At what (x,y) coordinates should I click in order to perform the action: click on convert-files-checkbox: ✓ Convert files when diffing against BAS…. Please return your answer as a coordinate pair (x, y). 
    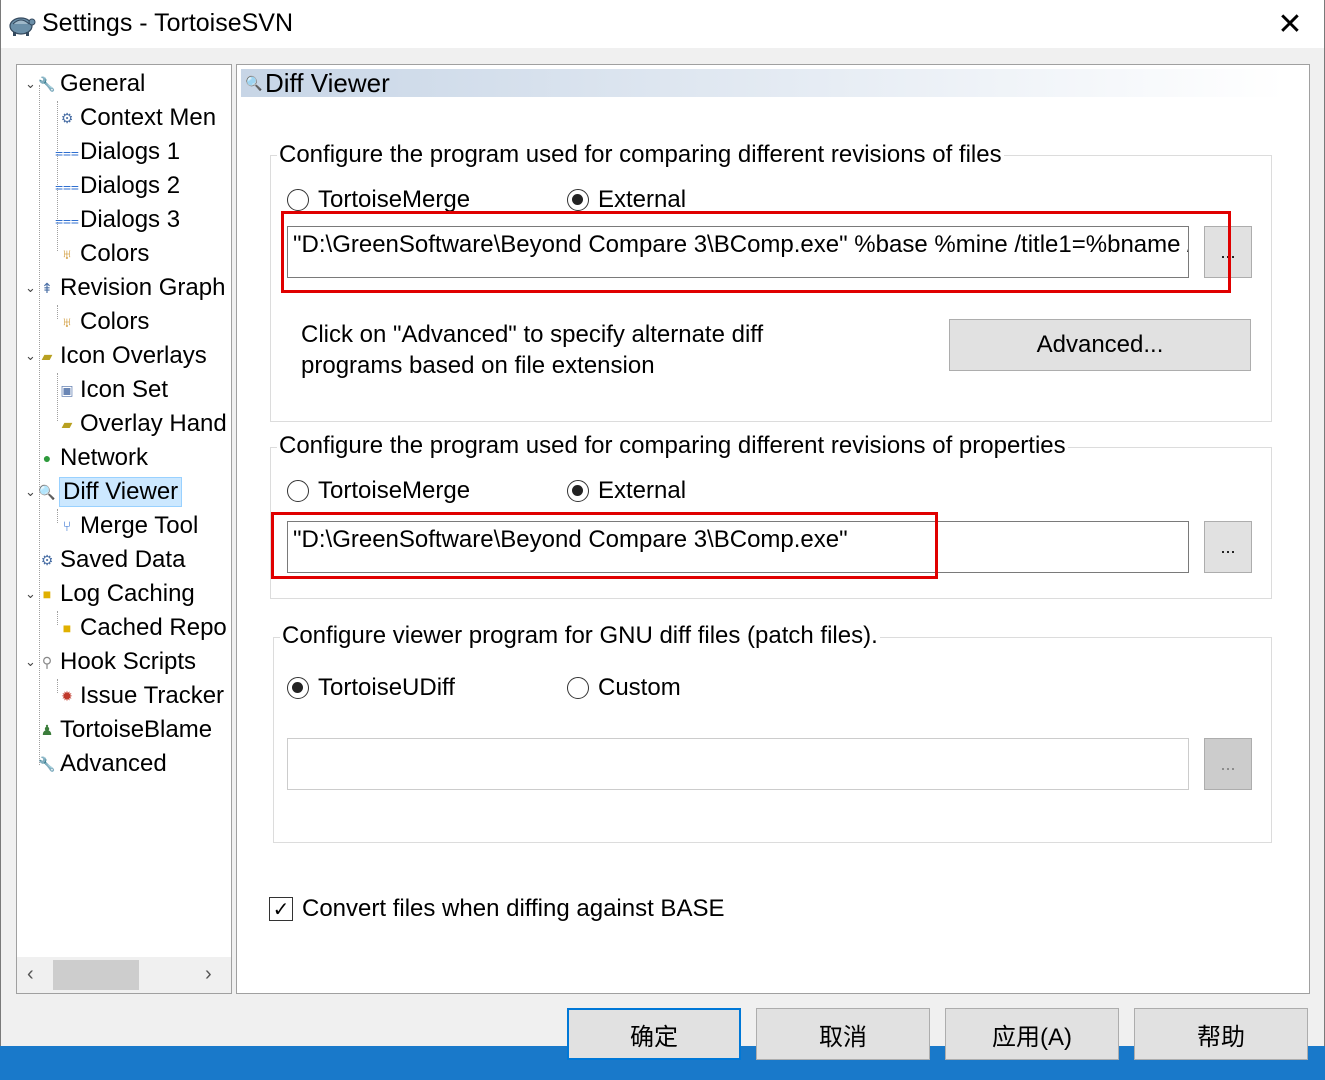
    Looking at the image, I should click on (496, 909).